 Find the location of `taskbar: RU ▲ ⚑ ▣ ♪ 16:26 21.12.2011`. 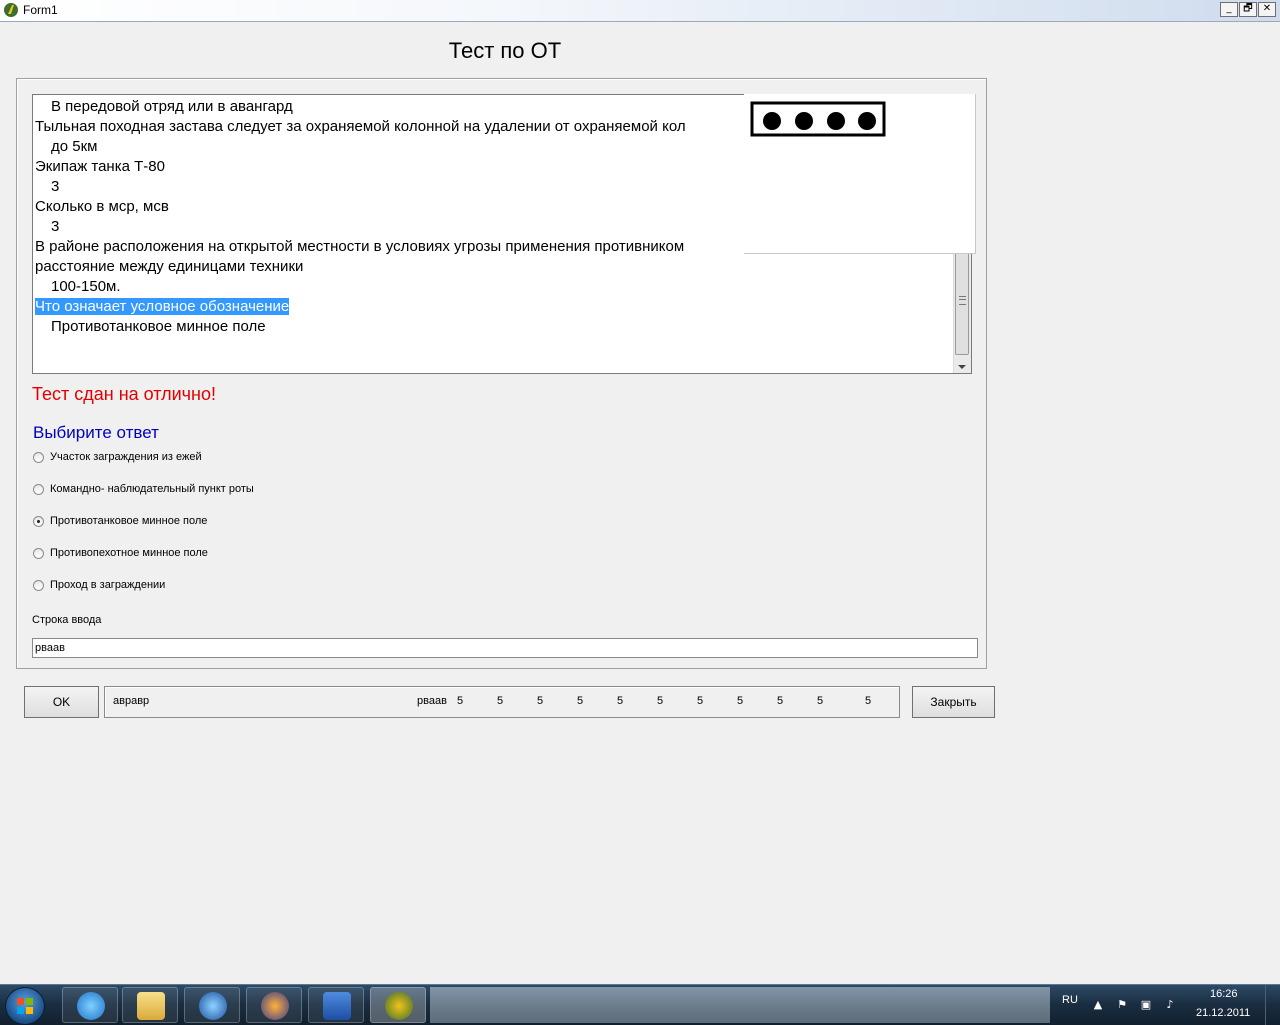

taskbar: RU ▲ ⚑ ▣ ♪ 16:26 21.12.2011 is located at coordinates (640, 1004).